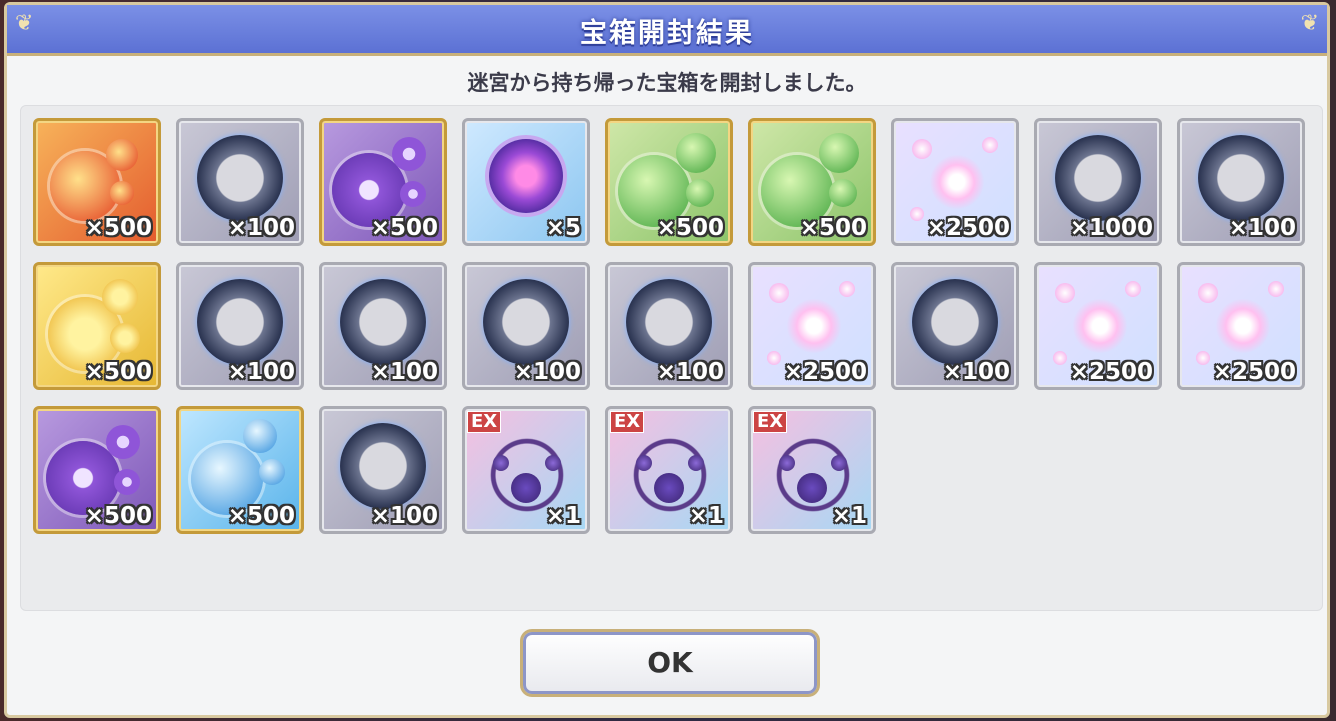  Describe the element at coordinates (526, 182) in the screenshot. I see `reward-item-crystal: ×5` at that location.